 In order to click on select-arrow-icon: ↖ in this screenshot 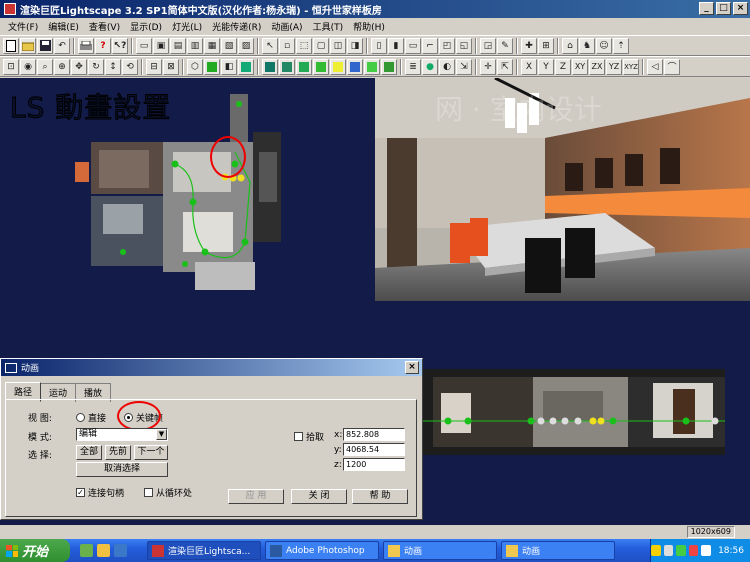, I will do `click(270, 45)`.